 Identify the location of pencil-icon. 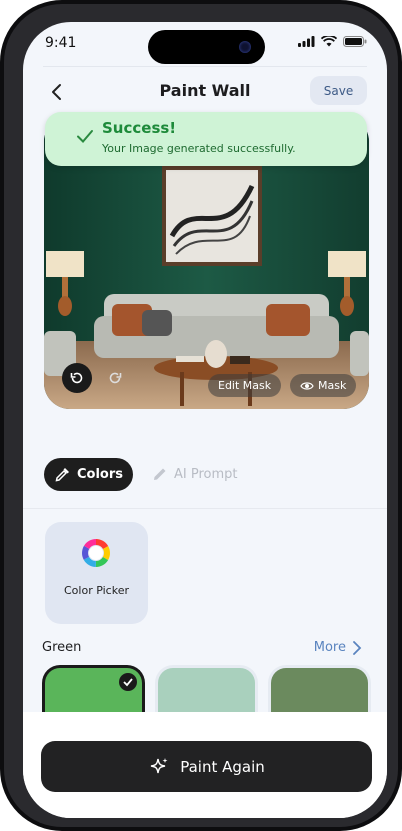
(160, 474).